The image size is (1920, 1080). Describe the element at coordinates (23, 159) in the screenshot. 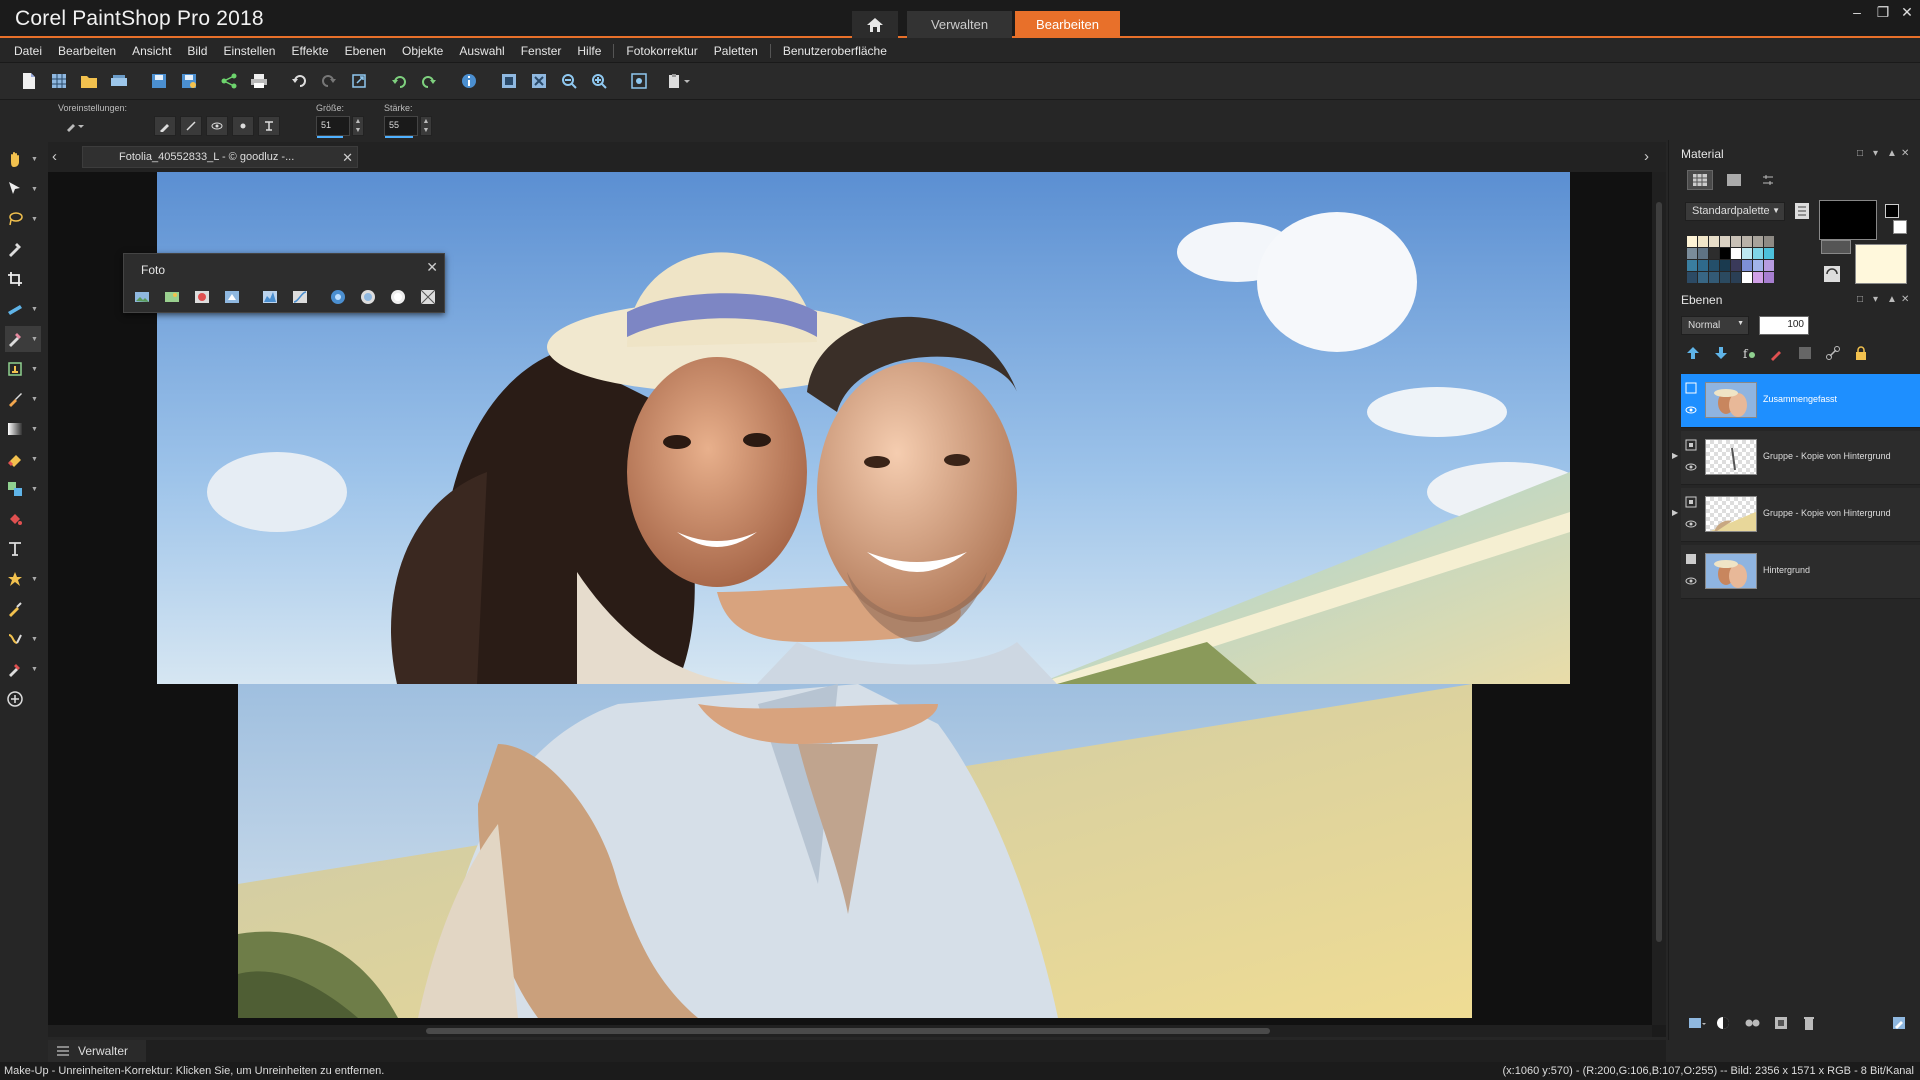

I see `pan-tool: ▼` at that location.